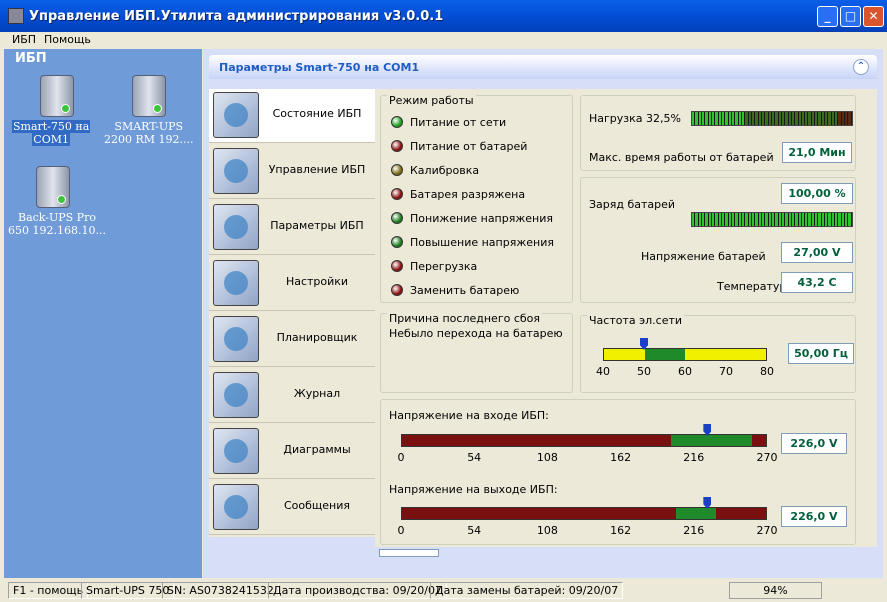  Describe the element at coordinates (468, 194) in the screenshot. I see `mode-label: Батарея разряжена` at that location.